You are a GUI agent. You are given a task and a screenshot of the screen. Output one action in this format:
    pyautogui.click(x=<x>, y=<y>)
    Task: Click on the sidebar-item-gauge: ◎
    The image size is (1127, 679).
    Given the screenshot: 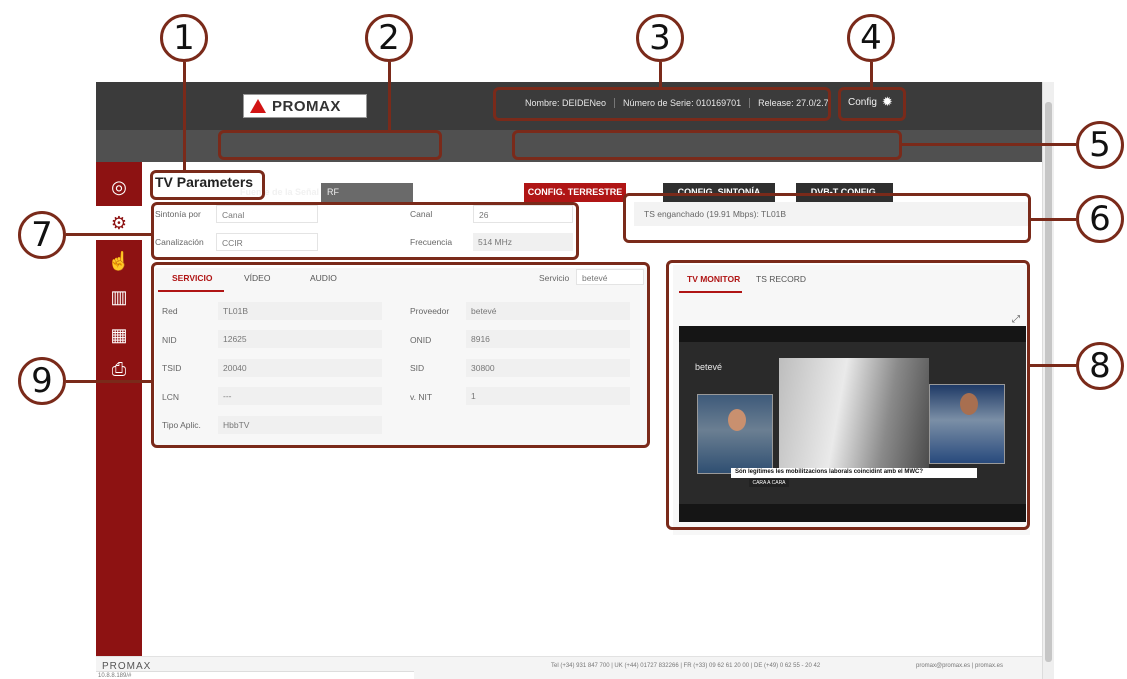 What is the action you would take?
    pyautogui.click(x=119, y=187)
    